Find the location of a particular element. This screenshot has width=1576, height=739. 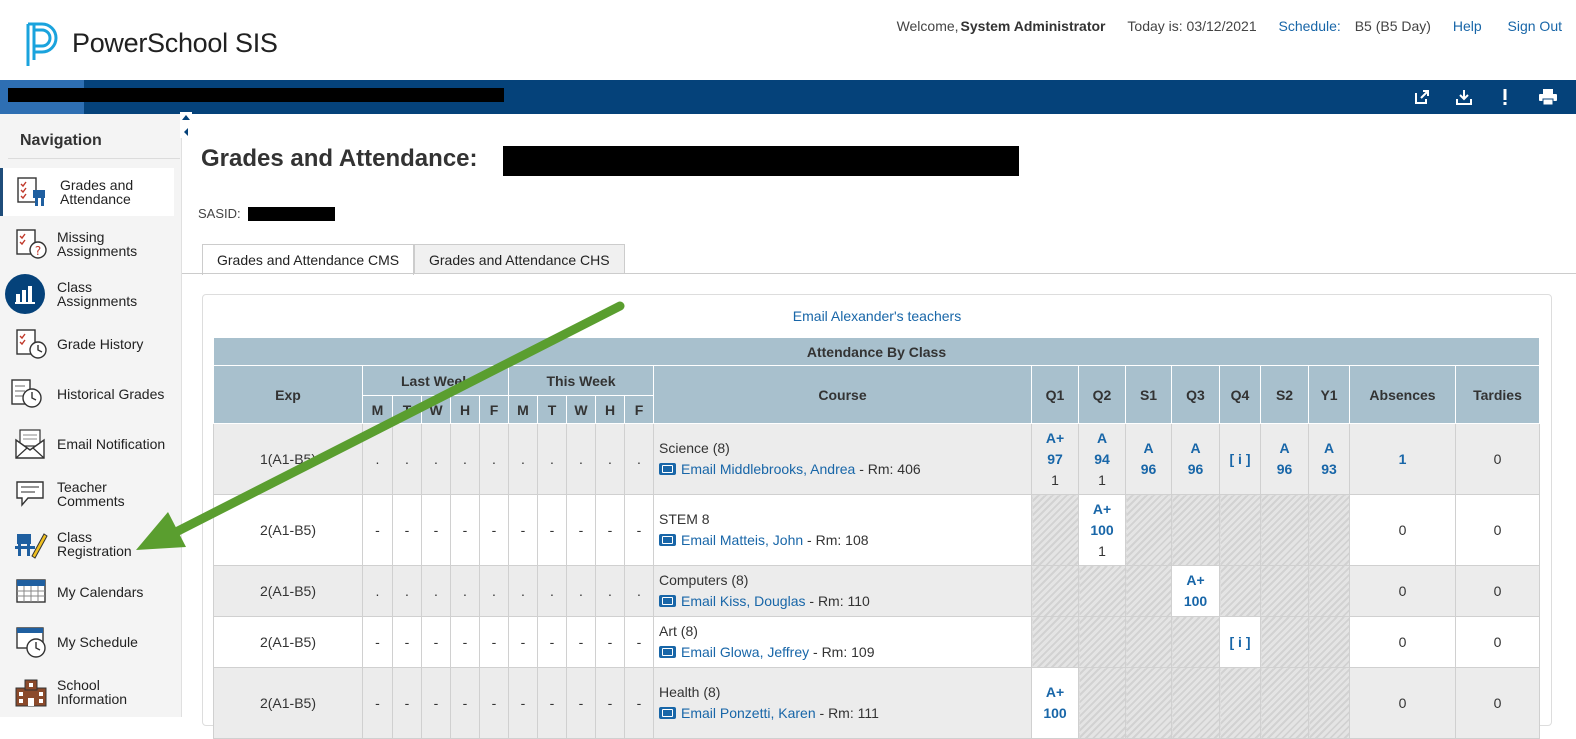

grade-score: 97 is located at coordinates (1055, 459).